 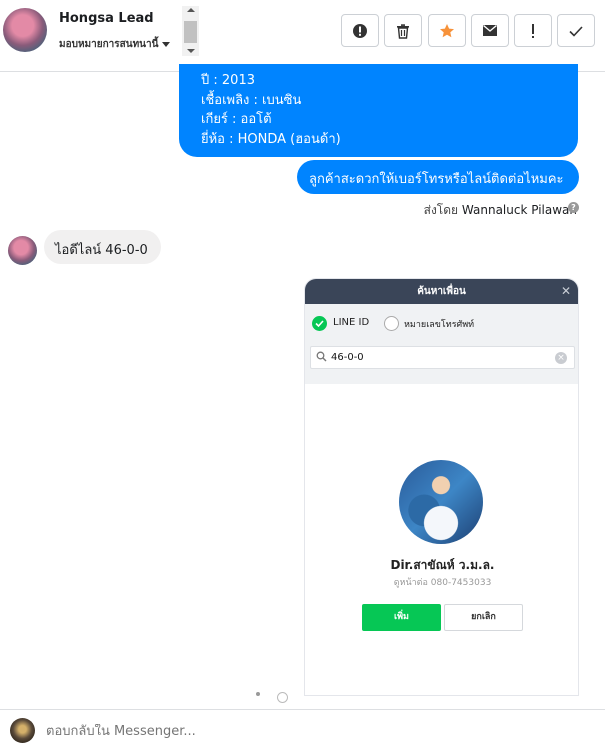 I want to click on message-line: ยี่ห้อ : HONDA (ฮอนด้า), so click(x=271, y=139).